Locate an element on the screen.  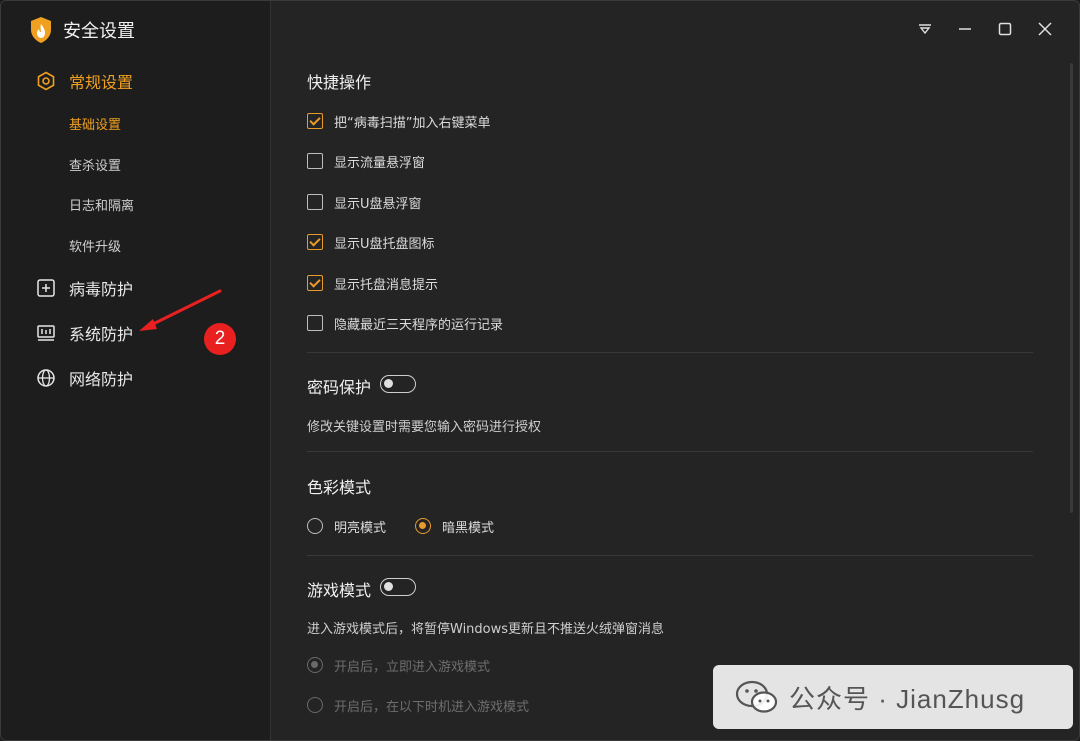
checkbox-row: 显示U盘托盘图标 is located at coordinates (371, 242).